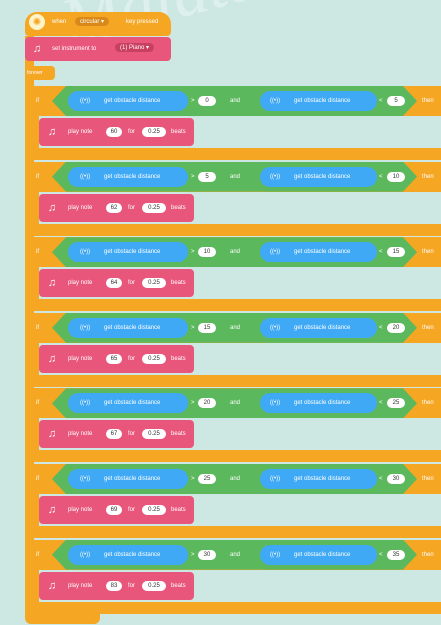  I want to click on note-input: 83, so click(114, 585).